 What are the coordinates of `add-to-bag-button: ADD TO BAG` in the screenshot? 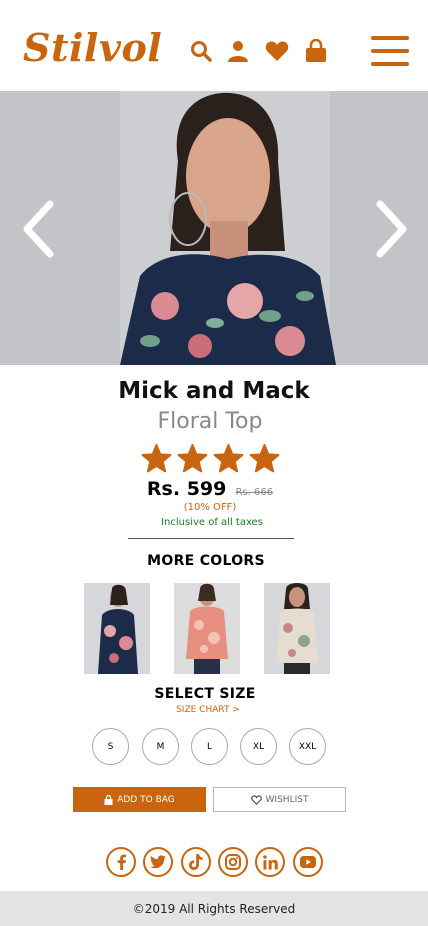 It's located at (139, 799).